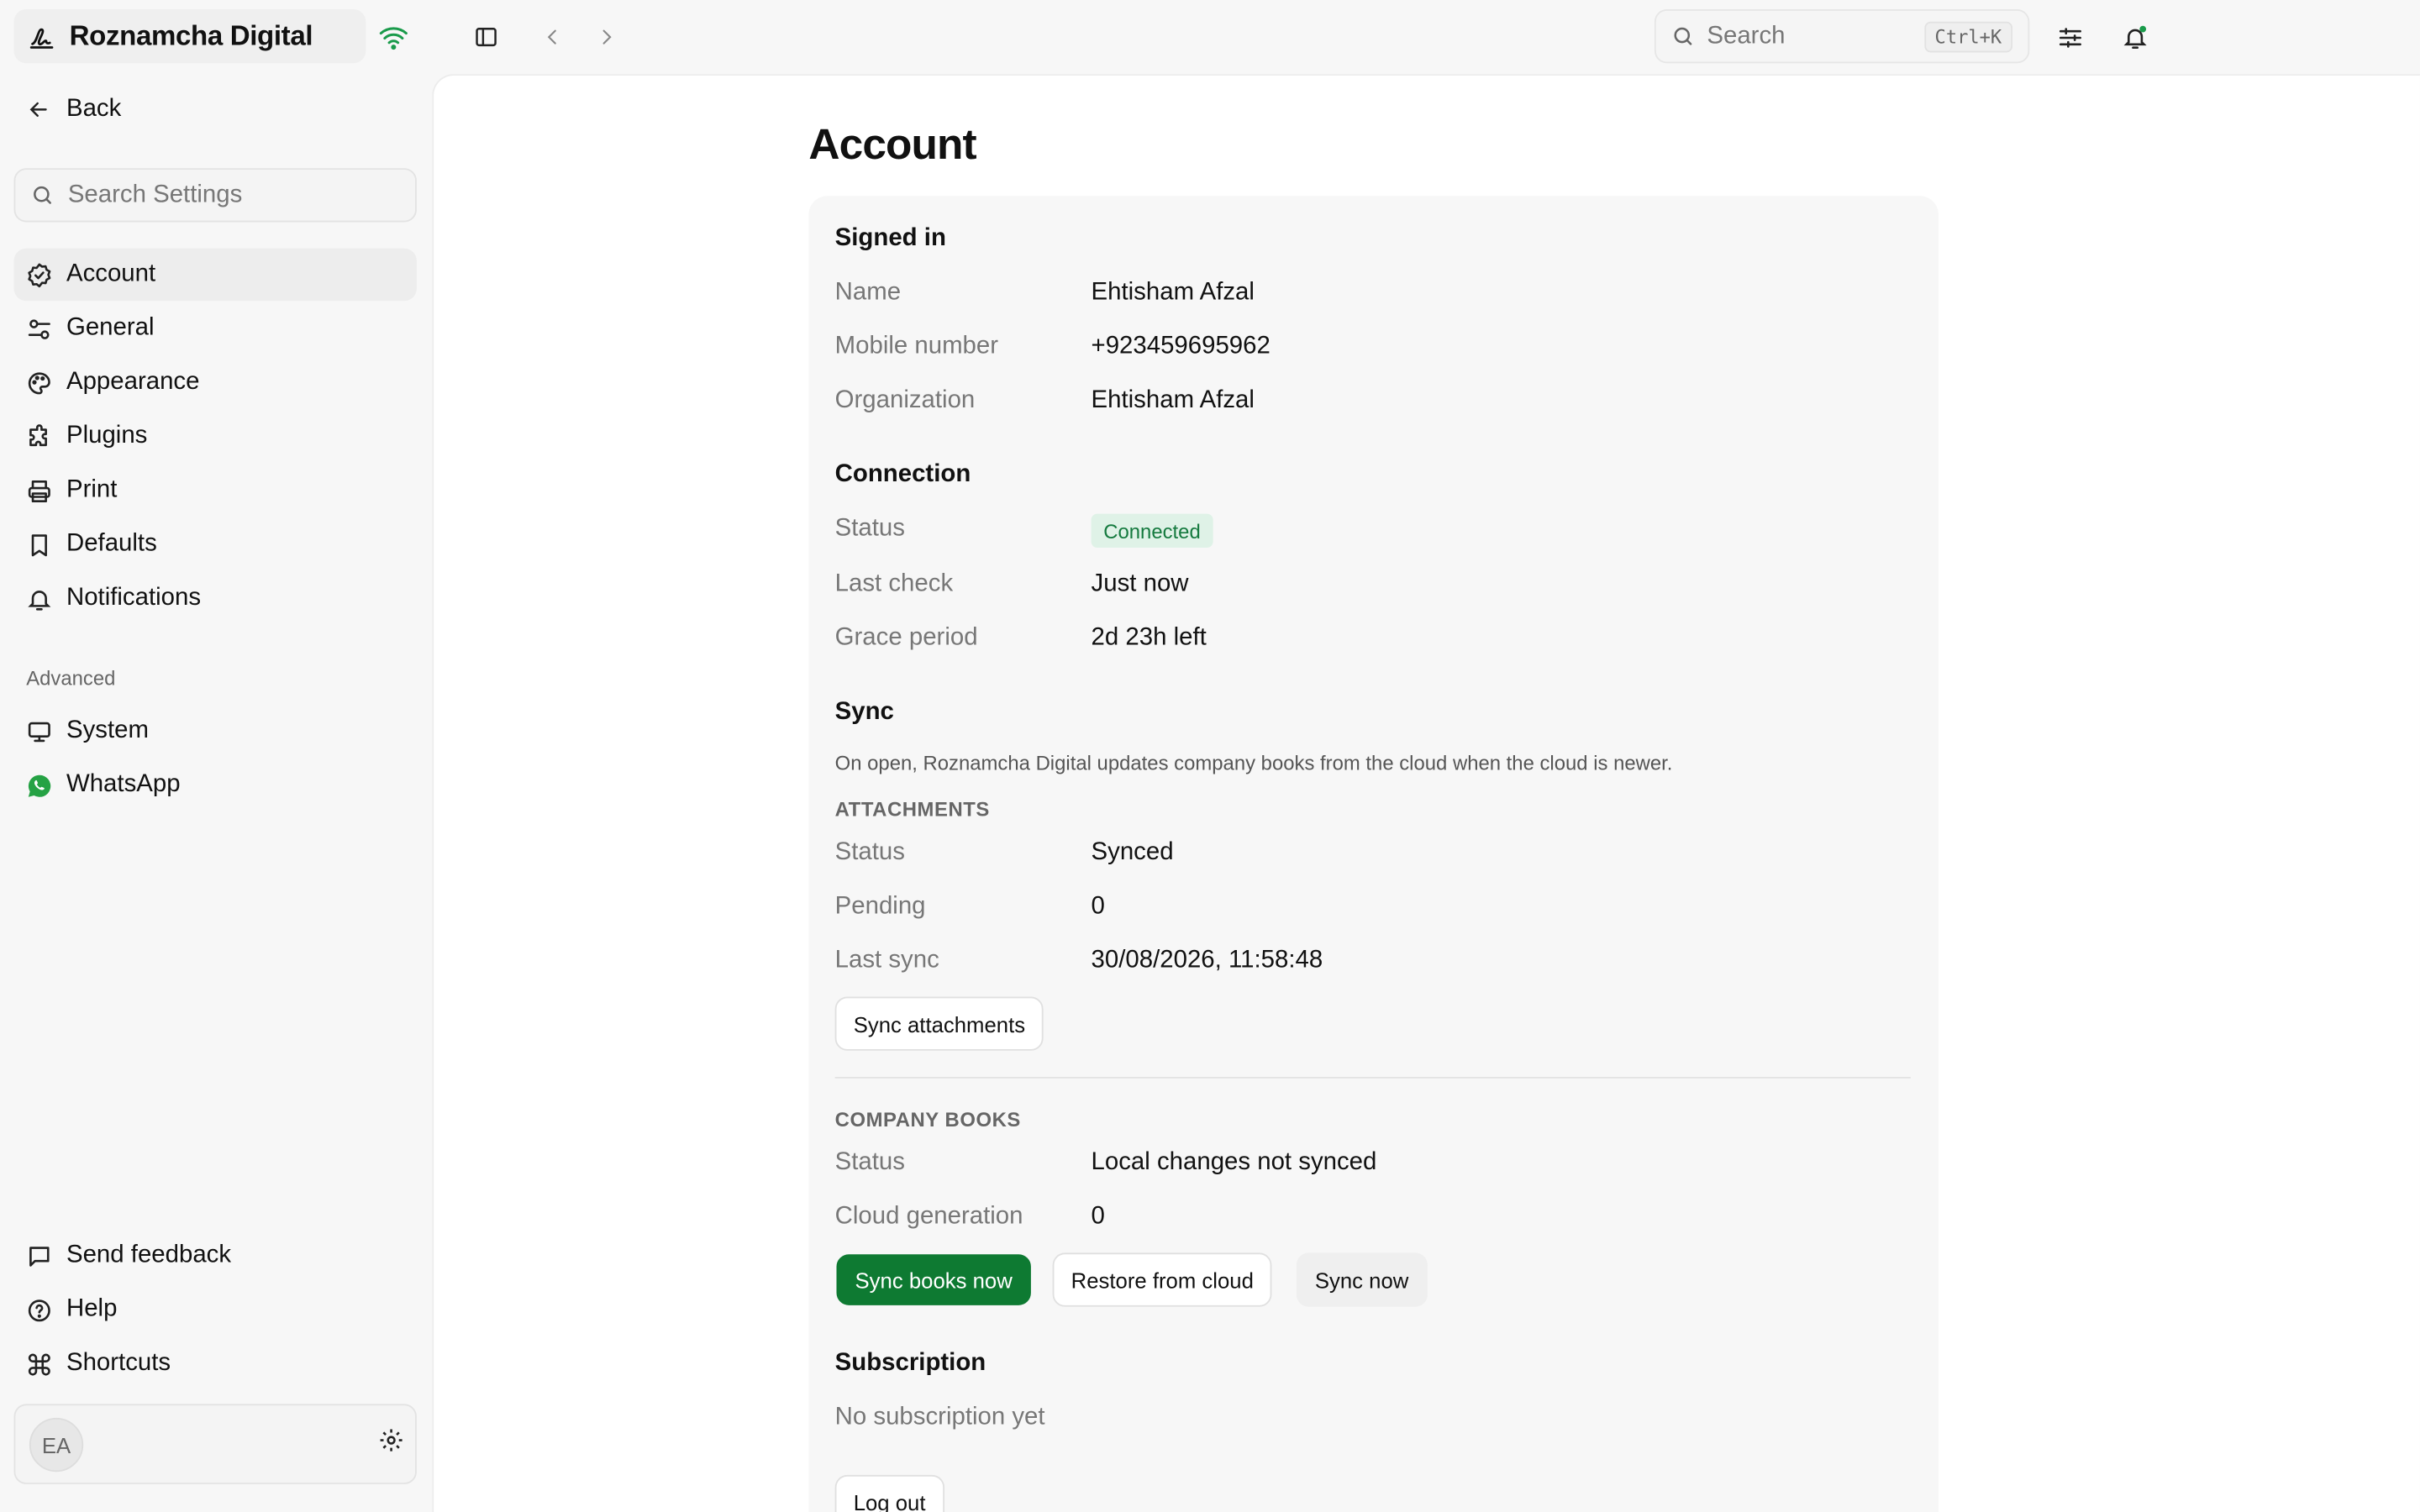 This screenshot has height=1512, width=2420. Describe the element at coordinates (39, 383) in the screenshot. I see `palette-icon` at that location.